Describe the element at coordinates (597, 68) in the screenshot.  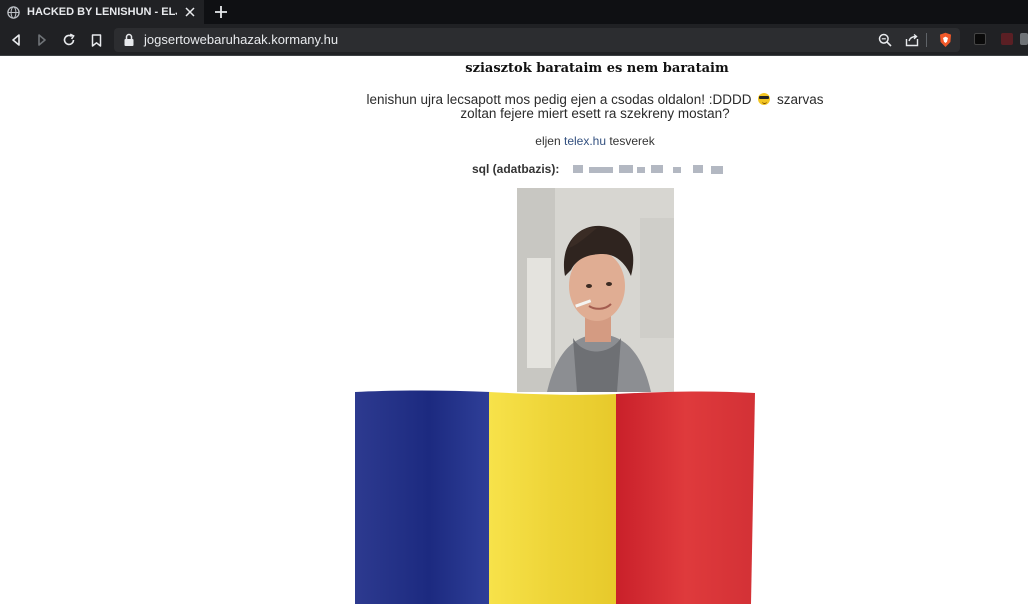
I see `page-heading: sziasztok barataim es nem barataim` at that location.